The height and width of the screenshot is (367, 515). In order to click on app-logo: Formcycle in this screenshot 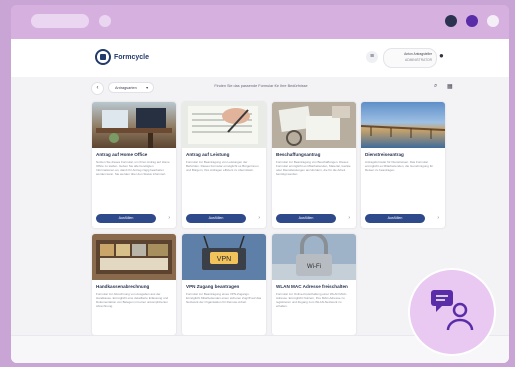, I will do `click(122, 57)`.